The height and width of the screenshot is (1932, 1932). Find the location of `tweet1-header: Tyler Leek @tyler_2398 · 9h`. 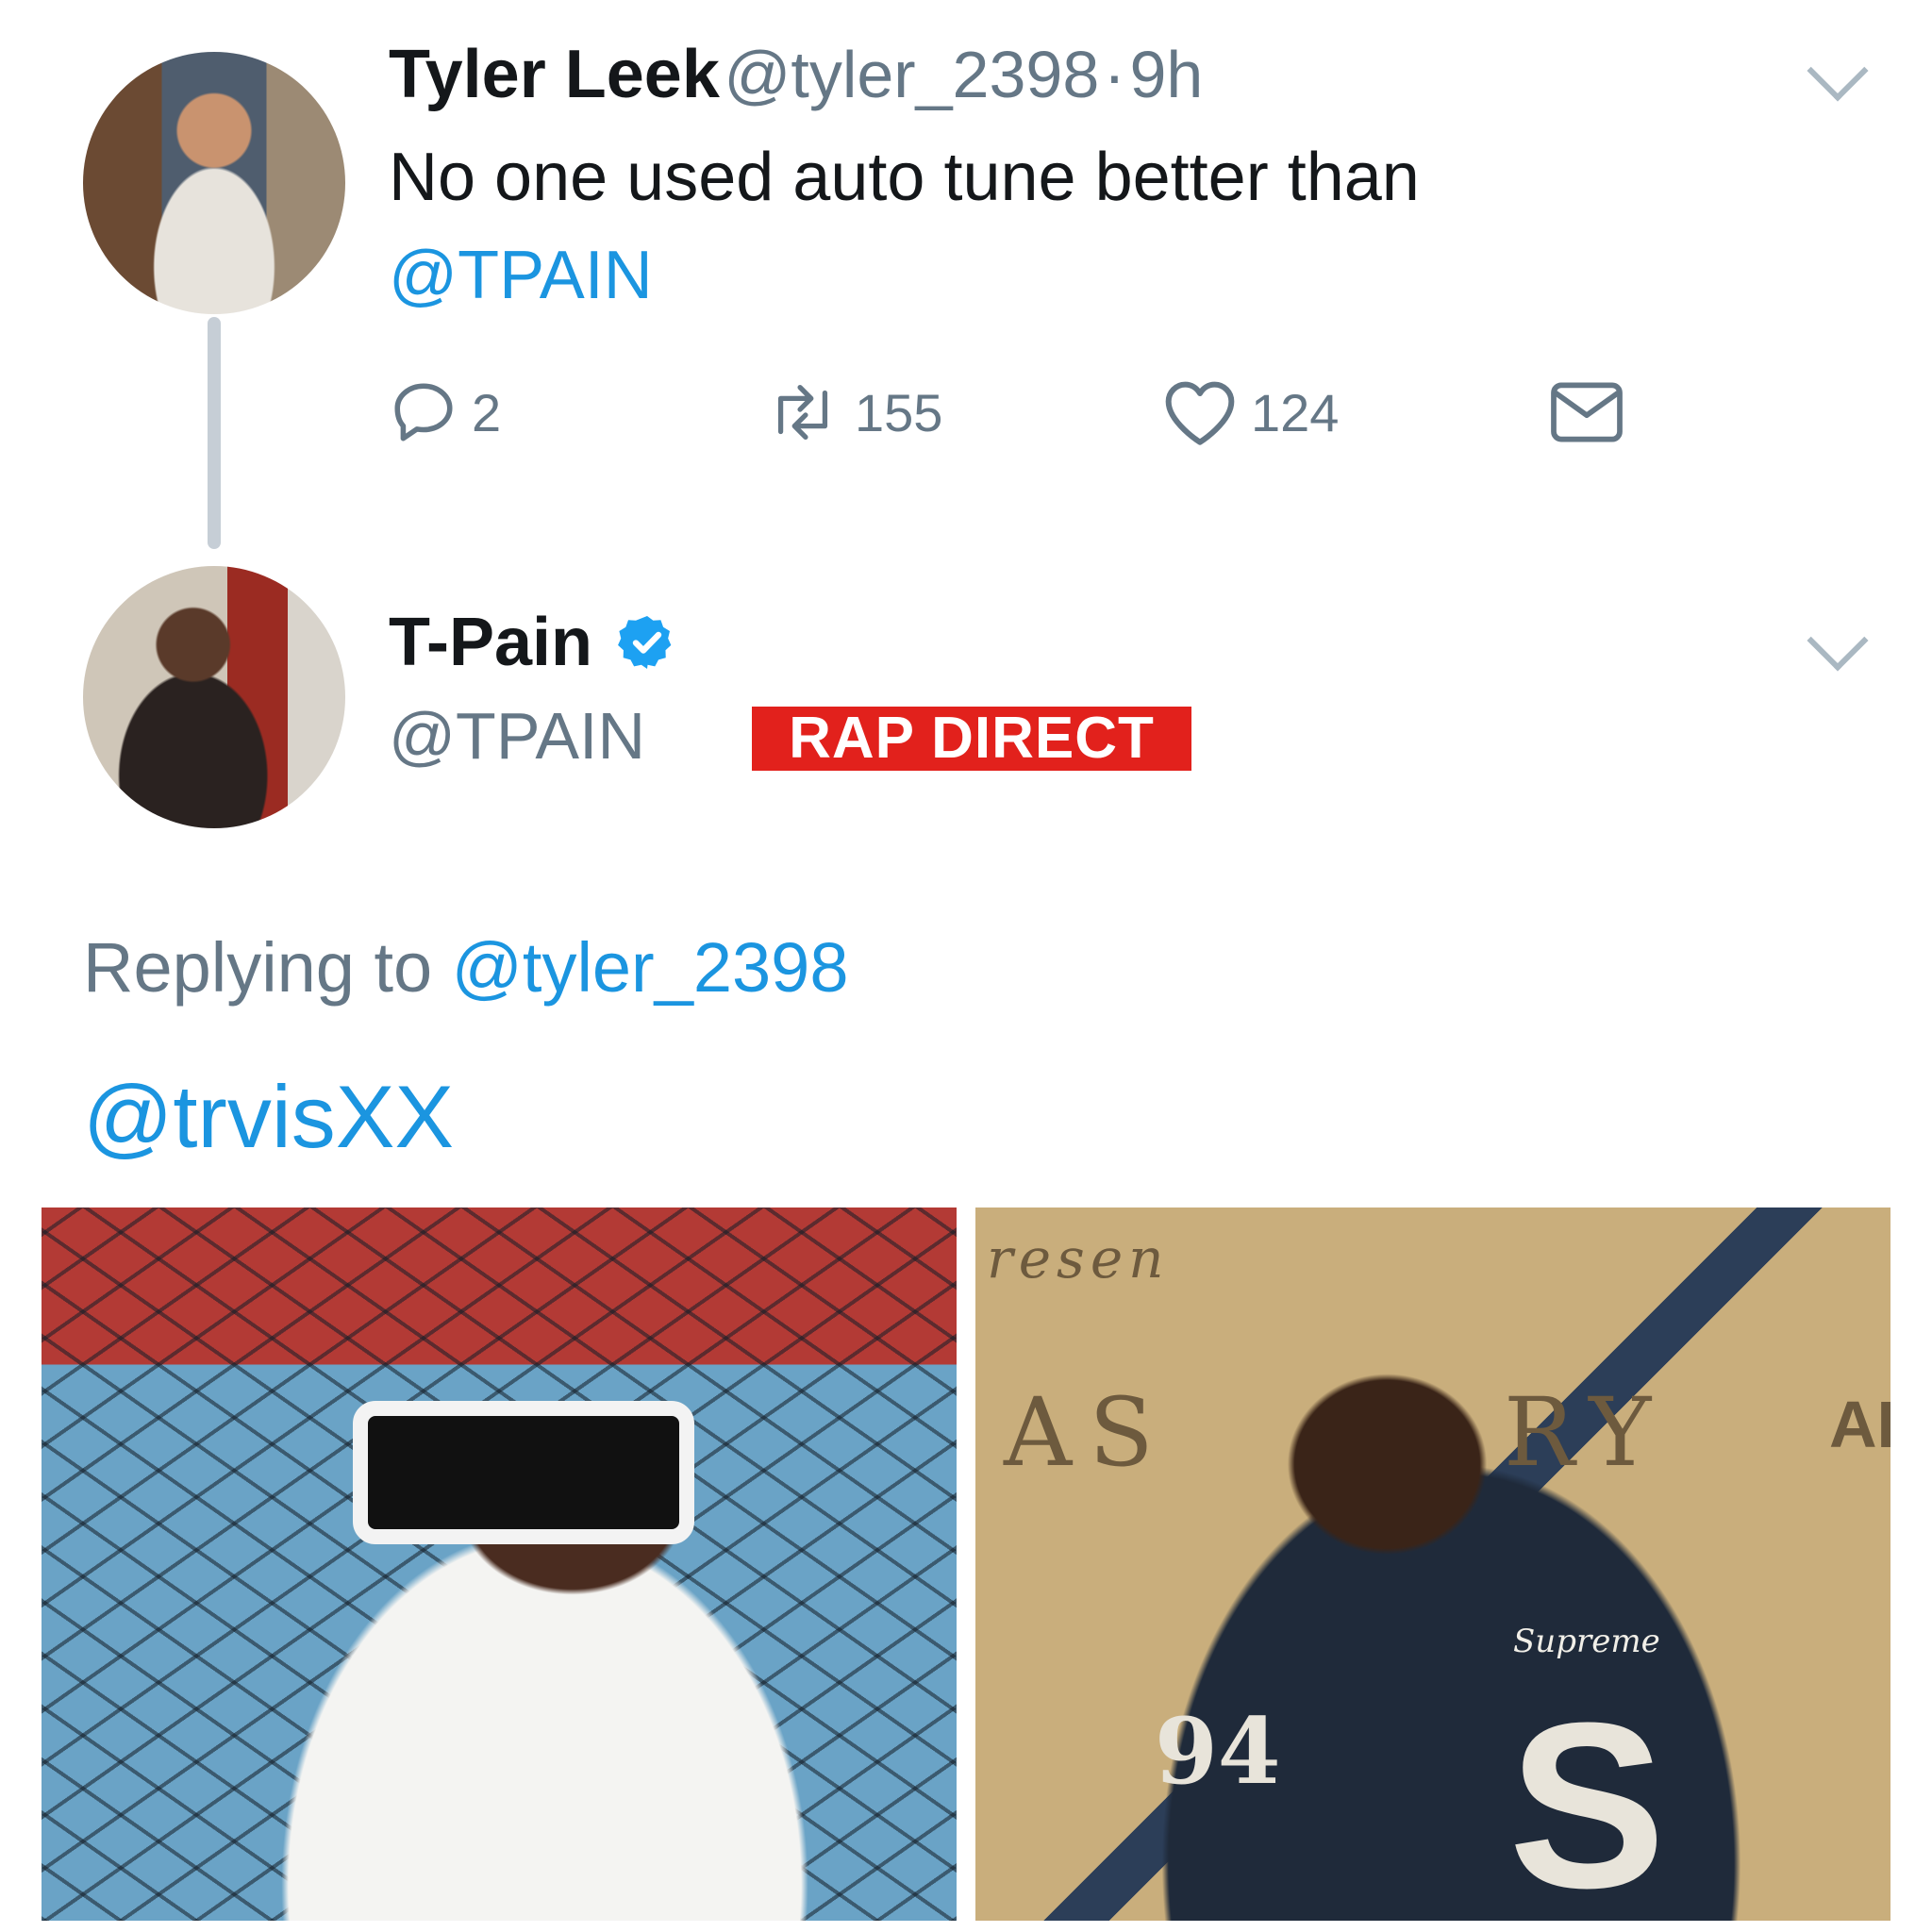

tweet1-header: Tyler Leek @tyler_2398 · 9h is located at coordinates (796, 75).